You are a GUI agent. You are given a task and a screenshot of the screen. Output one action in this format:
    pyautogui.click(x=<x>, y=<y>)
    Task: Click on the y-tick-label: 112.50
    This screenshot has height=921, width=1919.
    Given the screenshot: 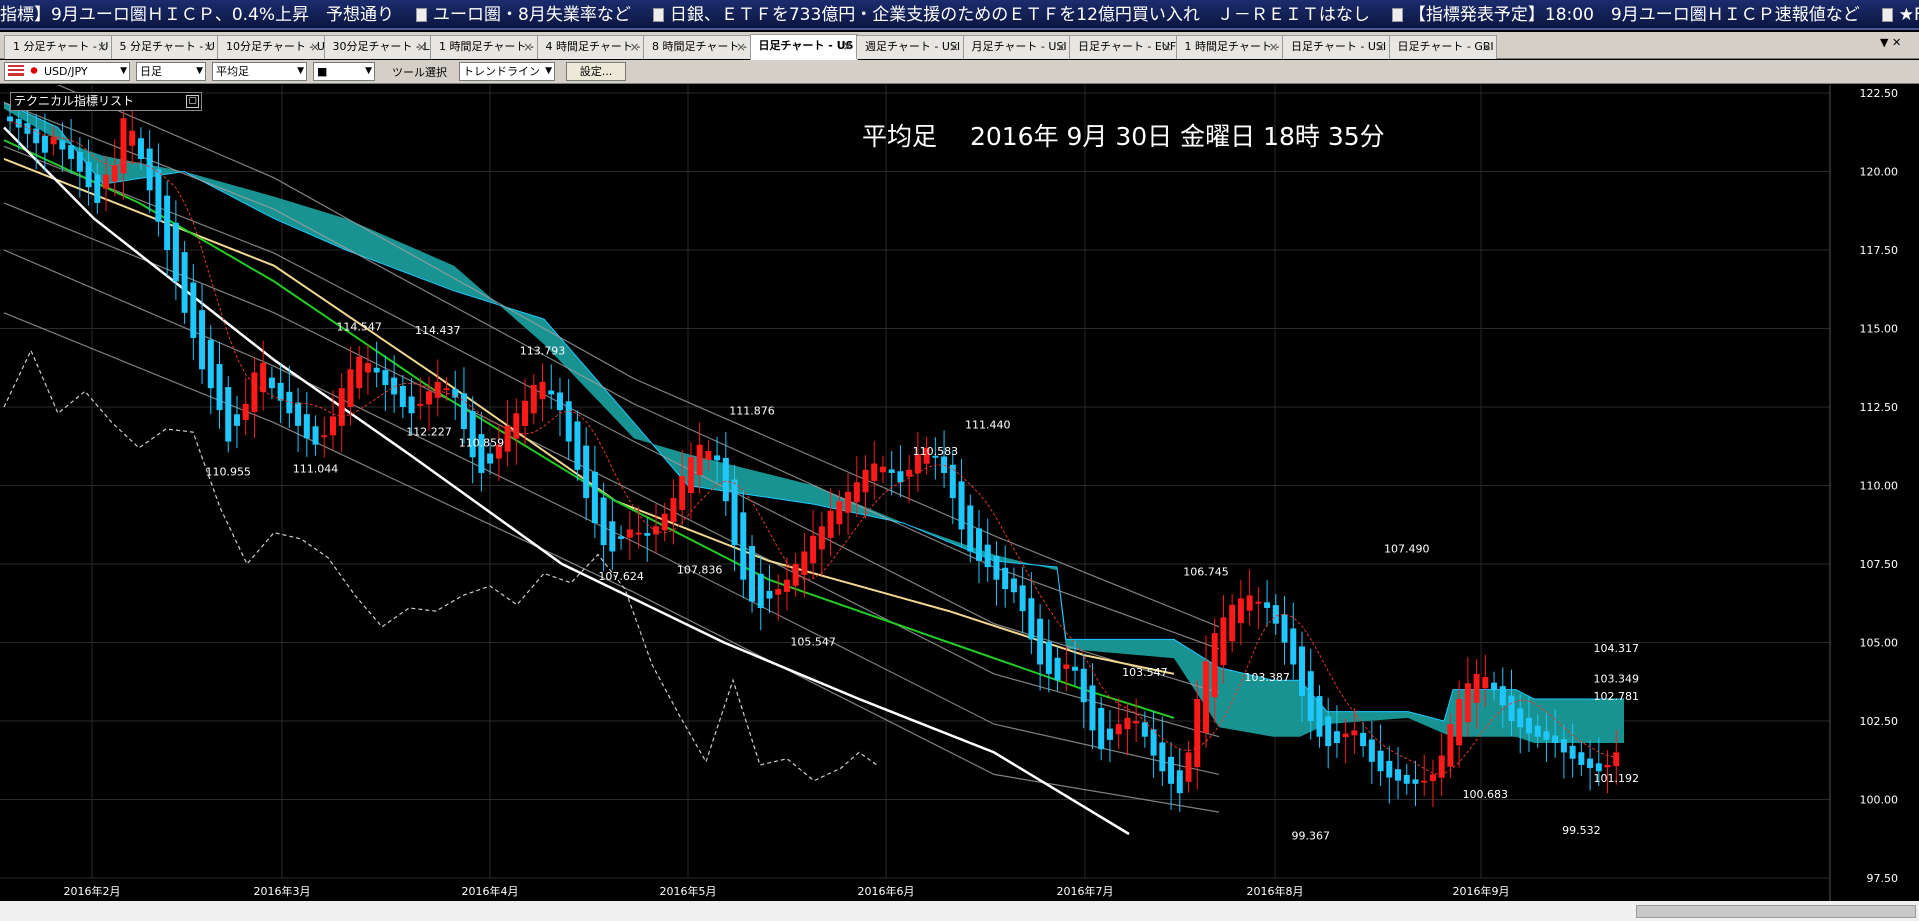 What is the action you would take?
    pyautogui.click(x=1879, y=407)
    